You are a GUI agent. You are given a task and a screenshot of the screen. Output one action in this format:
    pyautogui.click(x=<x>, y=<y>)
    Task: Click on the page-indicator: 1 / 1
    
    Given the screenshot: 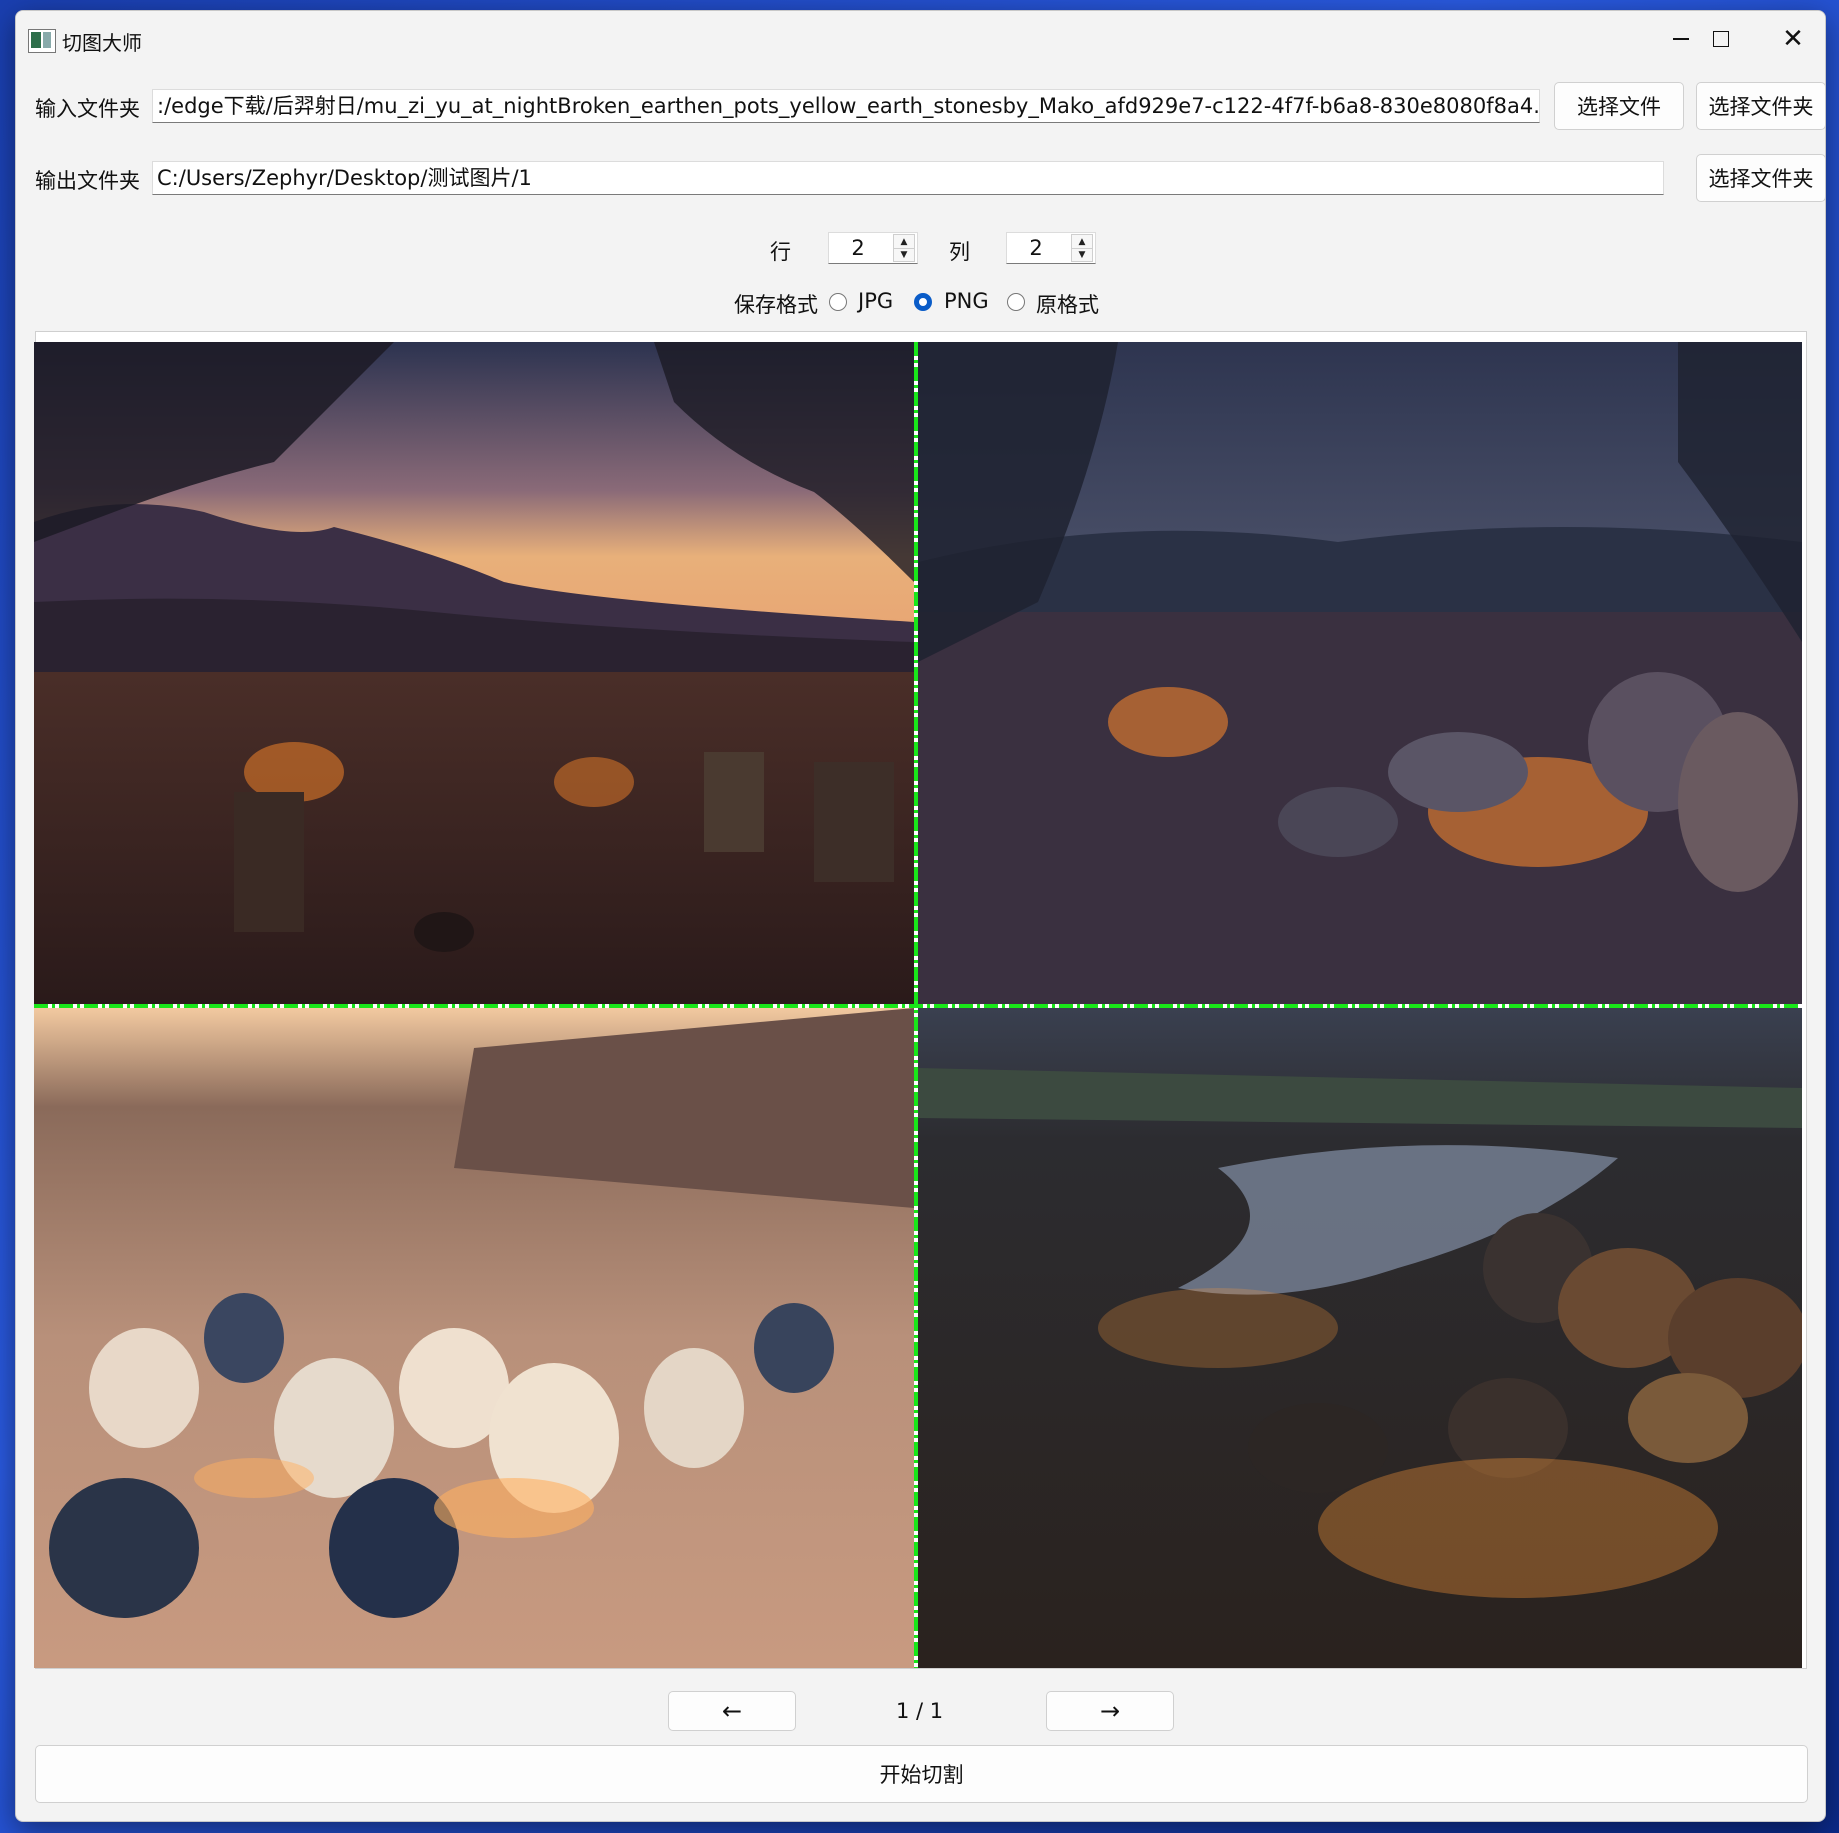 What is the action you would take?
    pyautogui.click(x=920, y=1711)
    